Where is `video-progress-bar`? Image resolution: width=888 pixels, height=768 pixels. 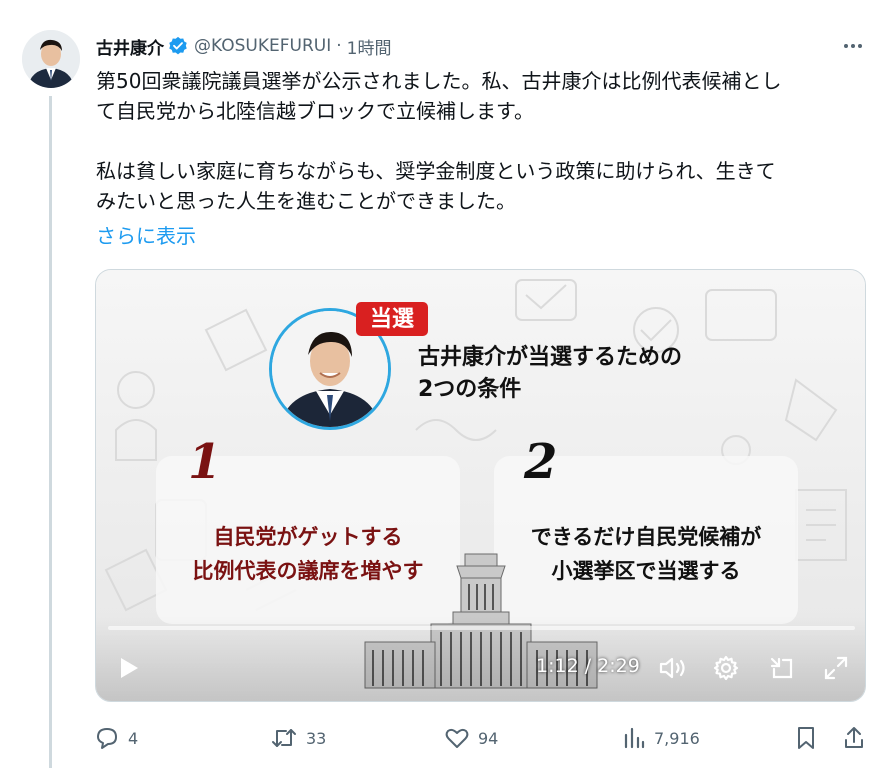 video-progress-bar is located at coordinates (481, 628).